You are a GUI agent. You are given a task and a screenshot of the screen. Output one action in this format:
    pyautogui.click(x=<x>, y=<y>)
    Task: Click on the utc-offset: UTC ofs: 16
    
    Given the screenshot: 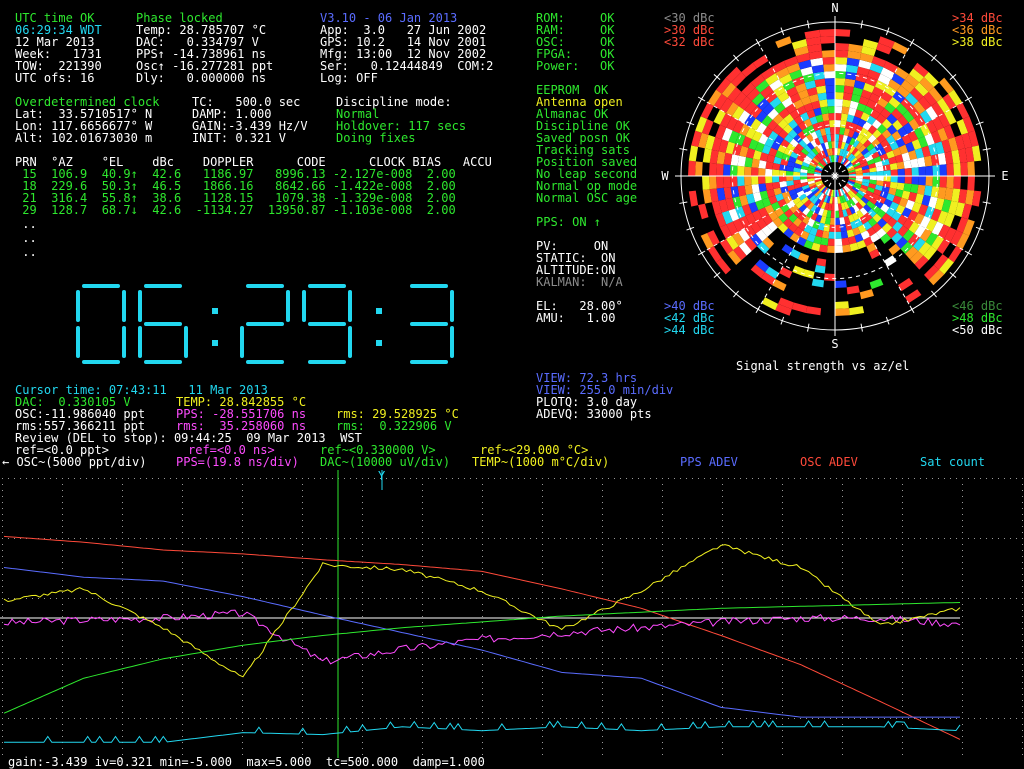 What is the action you would take?
    pyautogui.click(x=55, y=78)
    